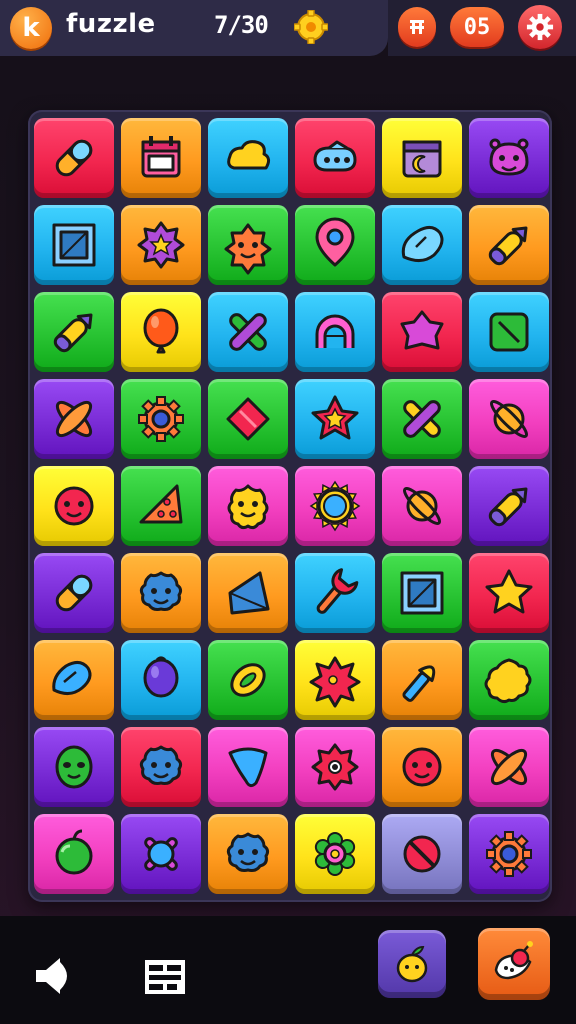 The width and height of the screenshot is (576, 1024). Describe the element at coordinates (335, 242) in the screenshot. I see `pin-icon` at that location.